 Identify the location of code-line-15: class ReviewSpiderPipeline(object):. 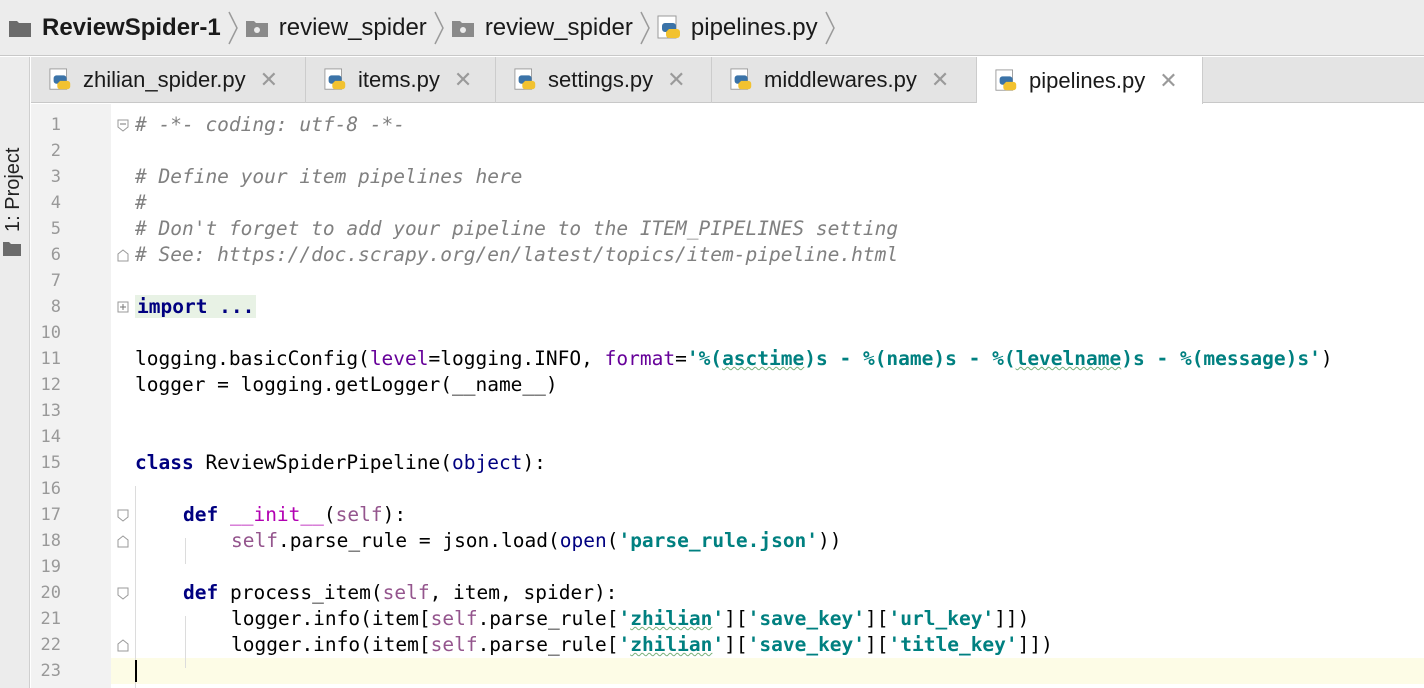
(340, 463).